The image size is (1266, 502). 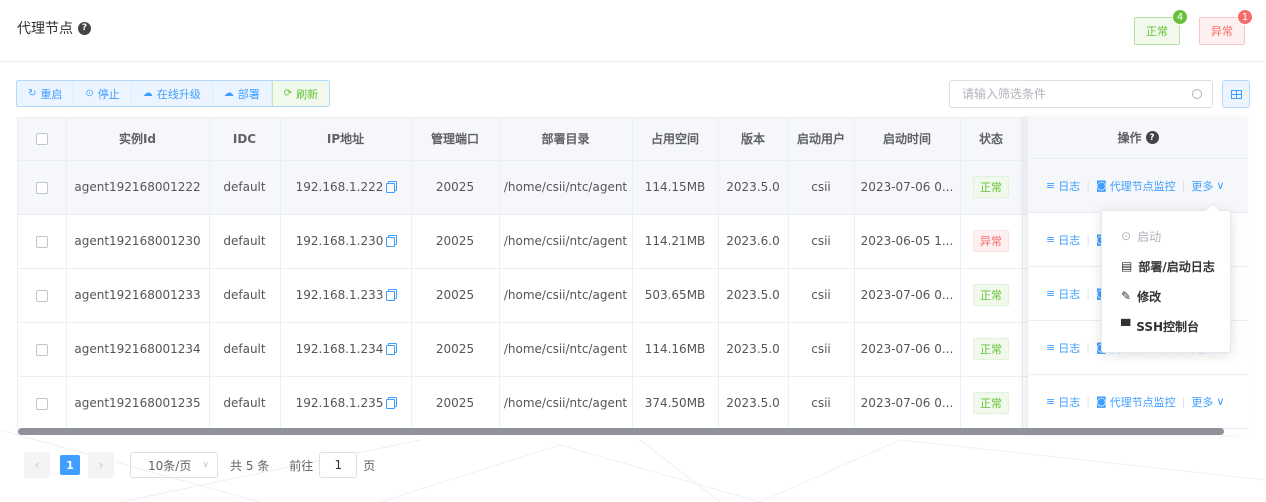 I want to click on deploy-button: ☁ 部署, so click(x=242, y=93).